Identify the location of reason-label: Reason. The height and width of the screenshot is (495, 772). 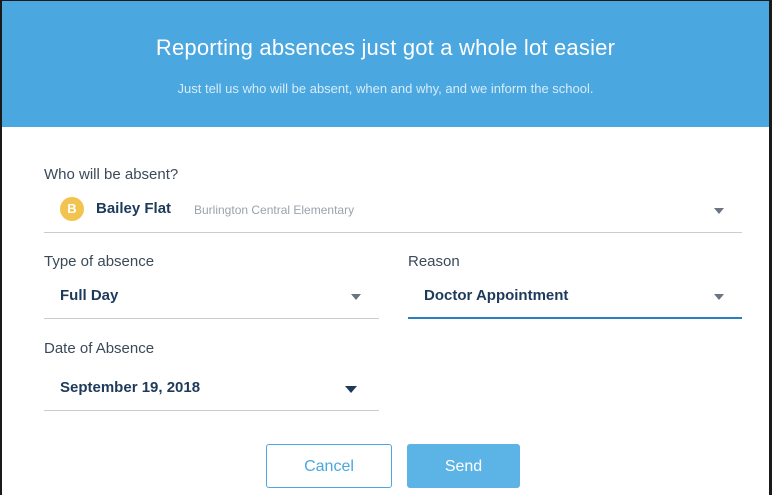
(434, 261).